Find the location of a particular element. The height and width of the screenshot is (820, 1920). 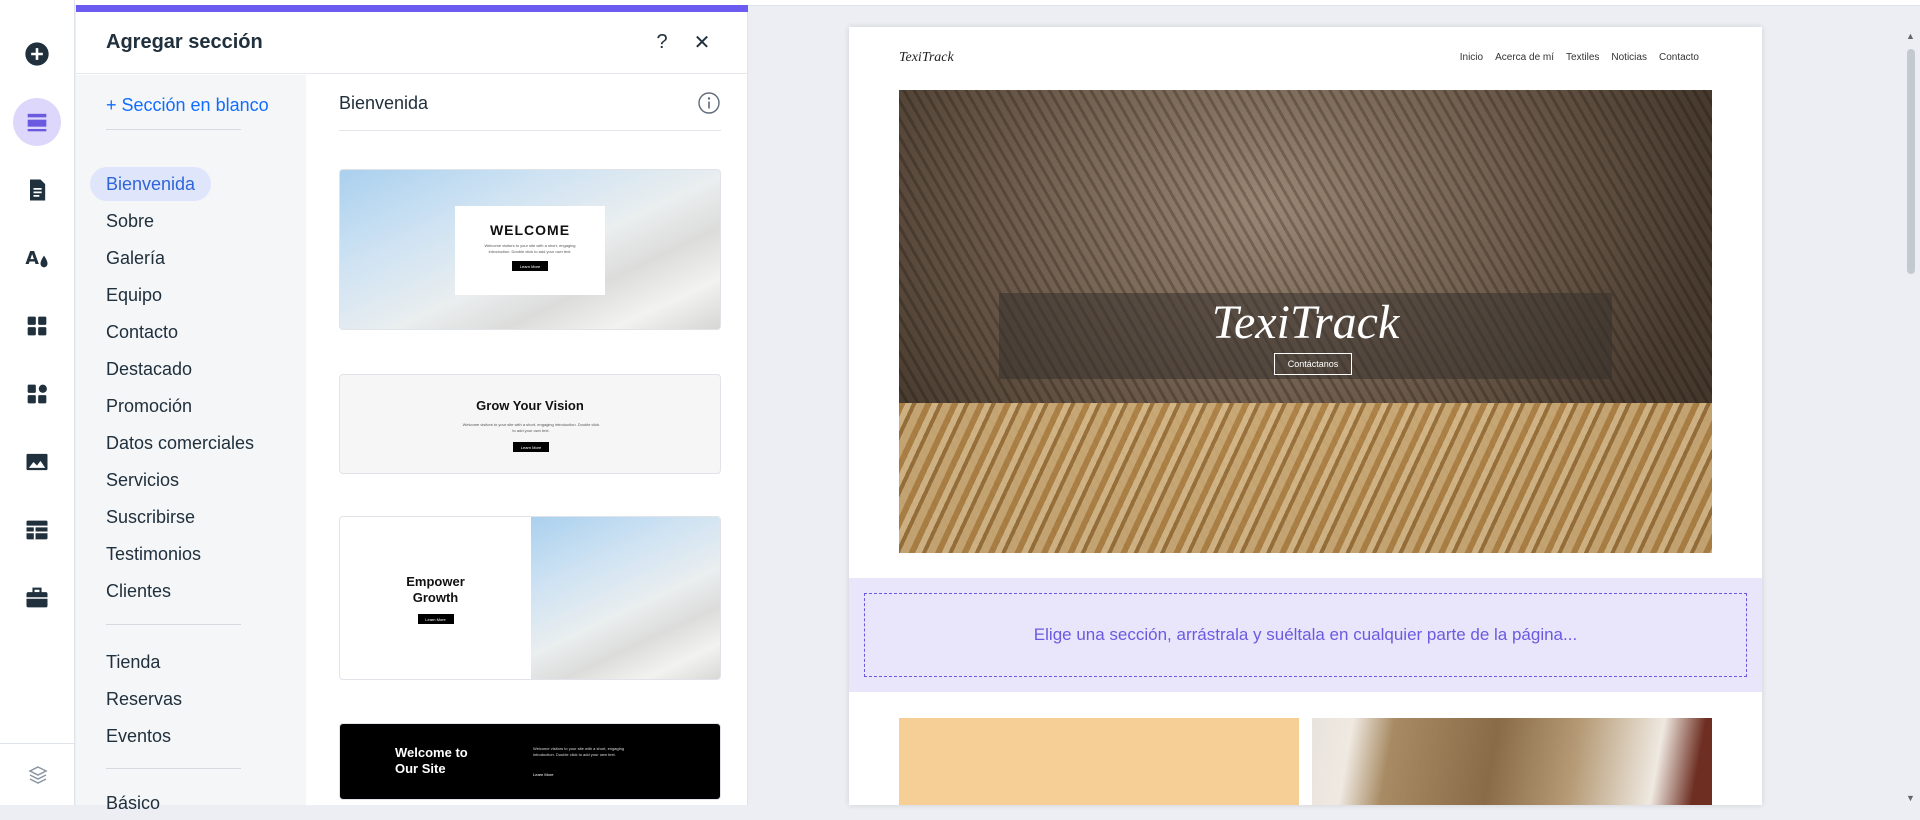

template-title: Grow Your Vision is located at coordinates (530, 405).